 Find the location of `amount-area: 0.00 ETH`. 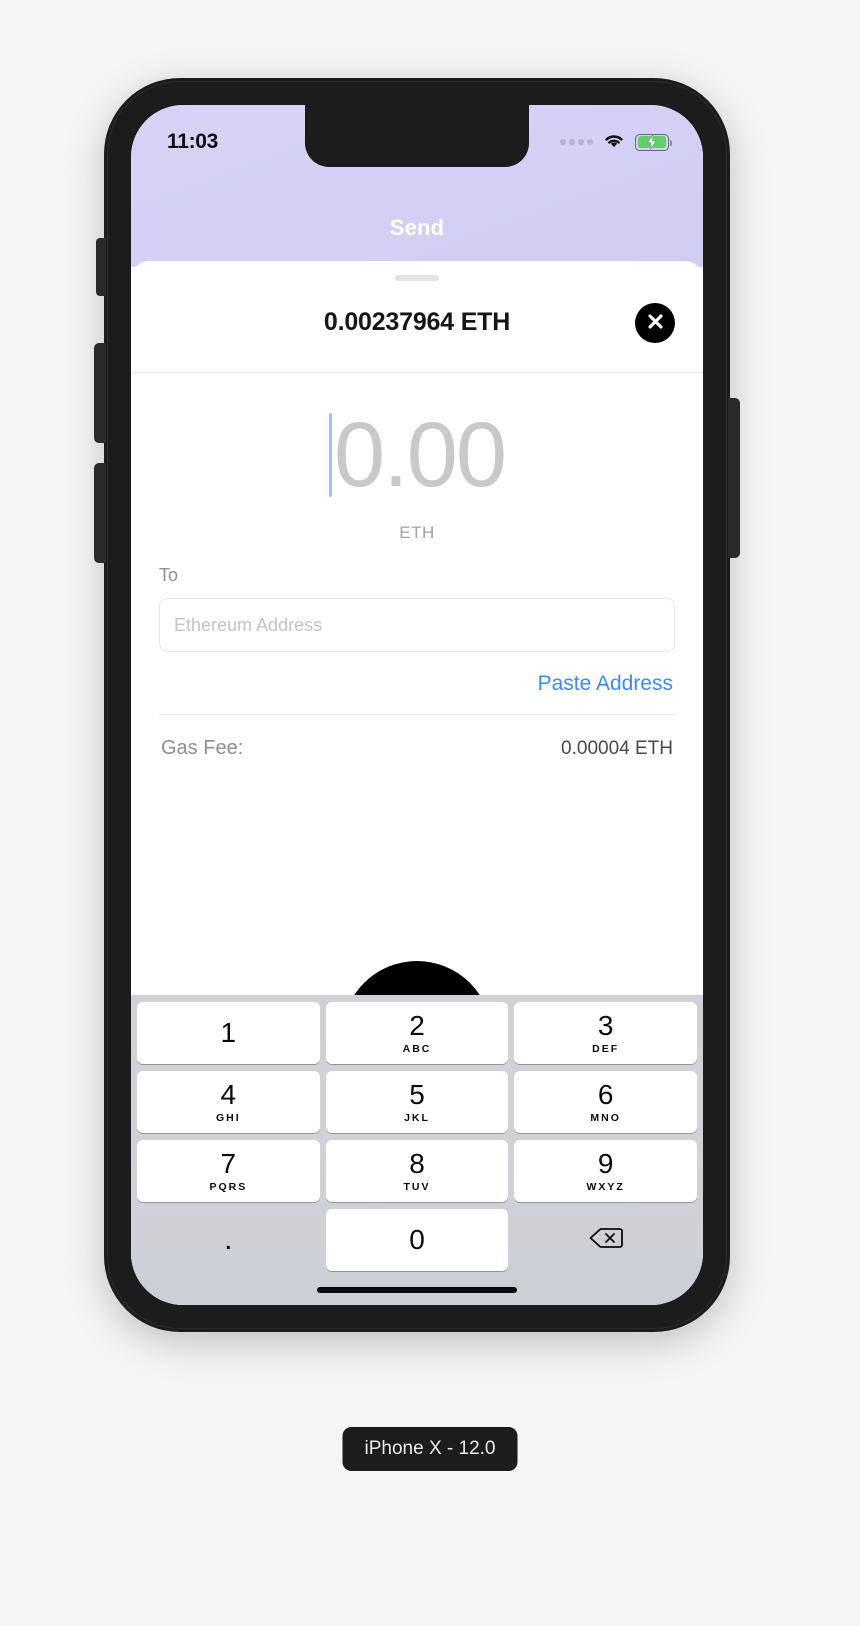

amount-area: 0.00 ETH is located at coordinates (417, 458).